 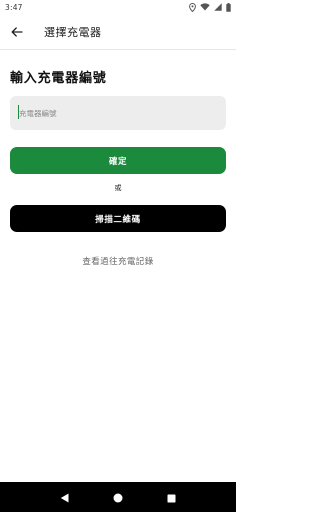 I want to click on back-triangle-icon, so click(x=64, y=497).